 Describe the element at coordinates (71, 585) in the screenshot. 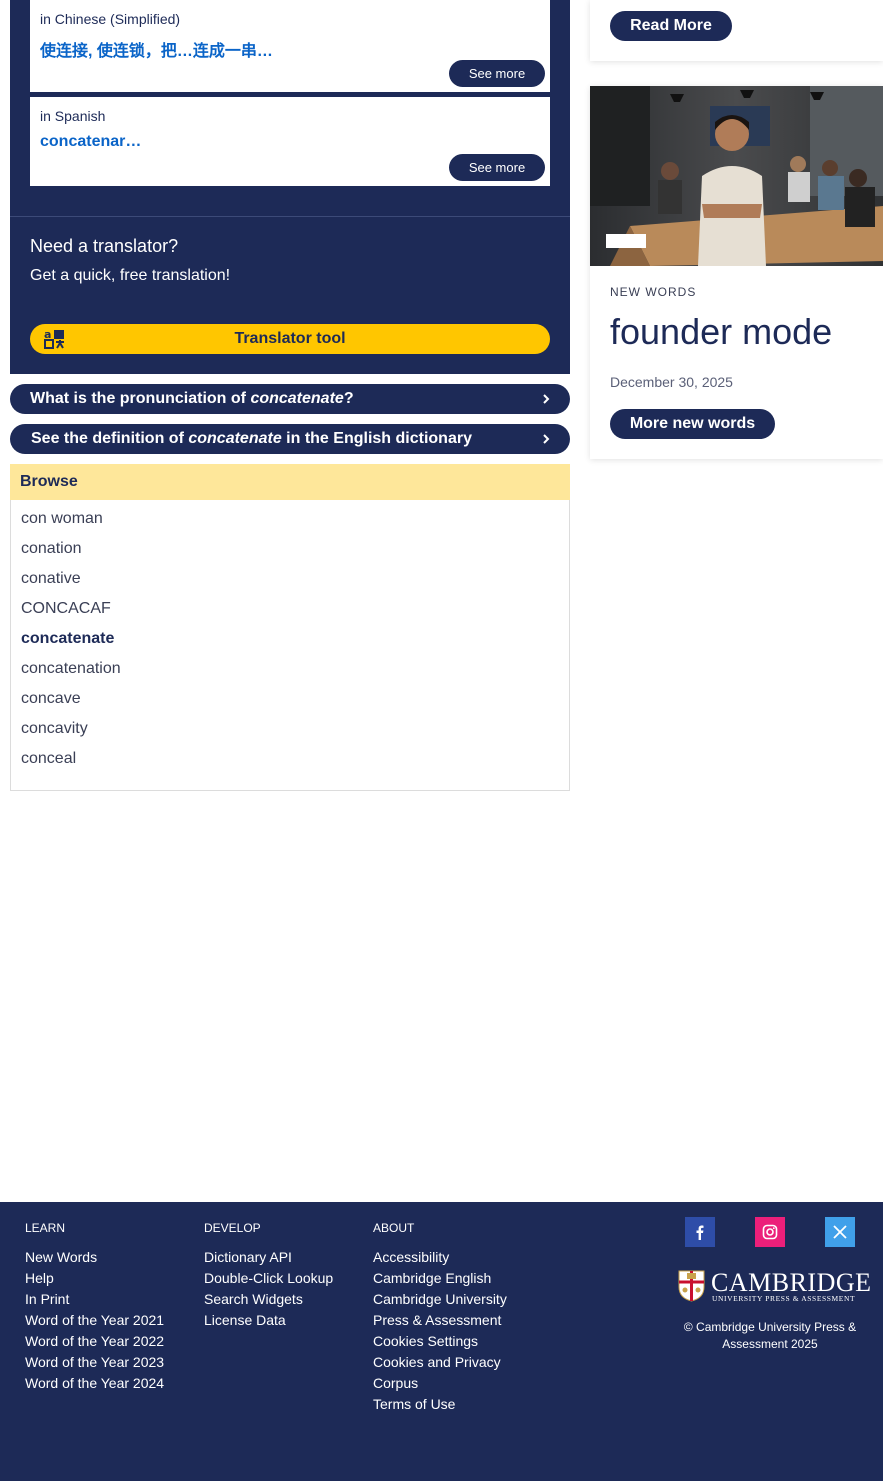

I see `browse-item: conative` at that location.